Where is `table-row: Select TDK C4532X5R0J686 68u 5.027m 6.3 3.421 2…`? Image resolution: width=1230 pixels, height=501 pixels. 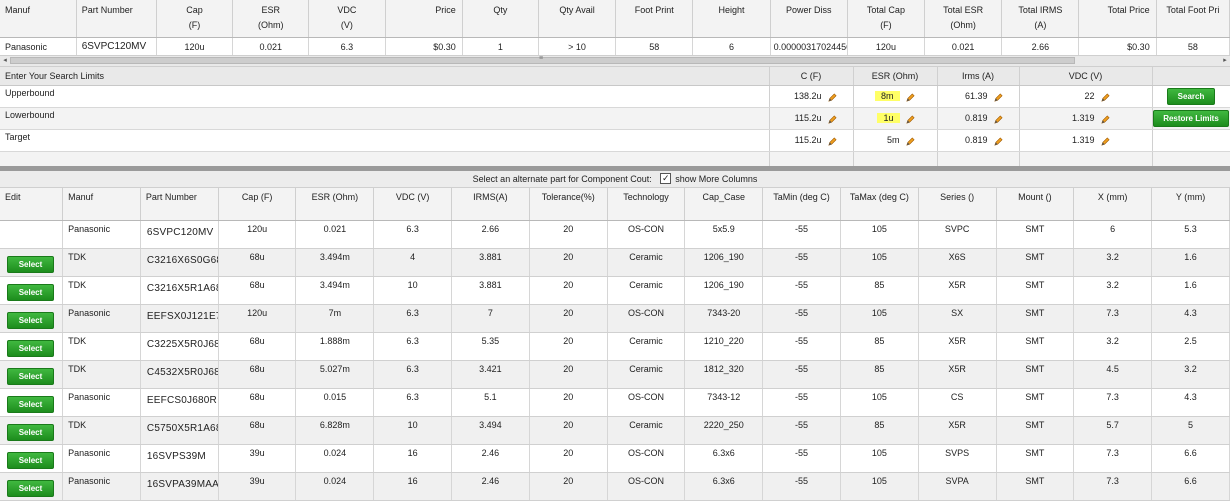
table-row: Select TDK C4532X5R0J686 68u 5.027m 6.3 3.421 2… is located at coordinates (615, 374).